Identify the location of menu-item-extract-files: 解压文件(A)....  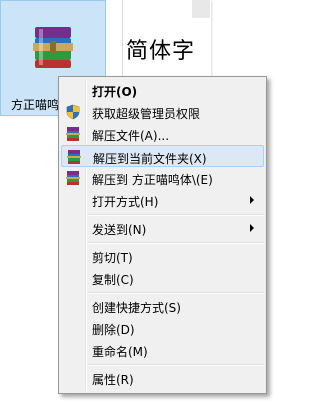
(162, 134).